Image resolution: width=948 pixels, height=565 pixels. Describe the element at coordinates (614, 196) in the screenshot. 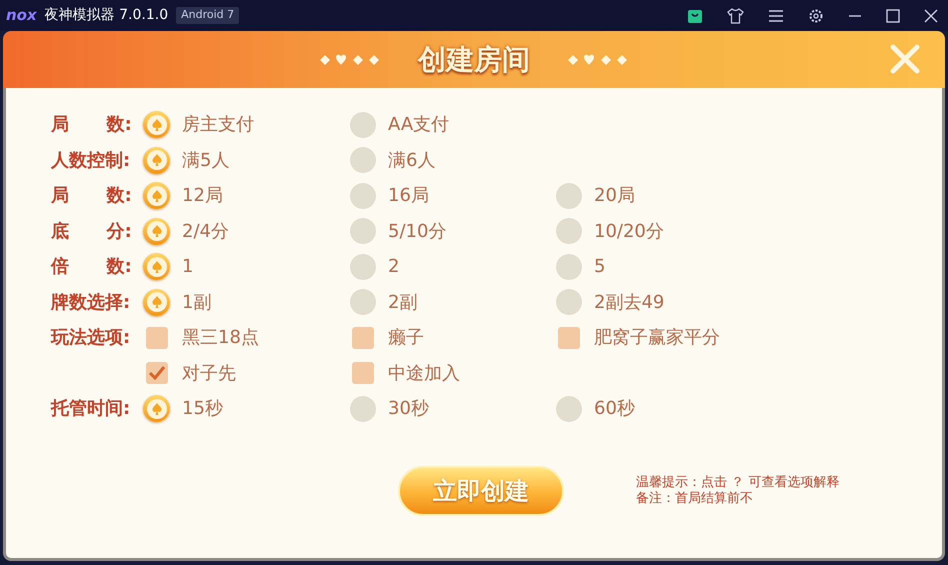

I see `option-label: 20局` at that location.